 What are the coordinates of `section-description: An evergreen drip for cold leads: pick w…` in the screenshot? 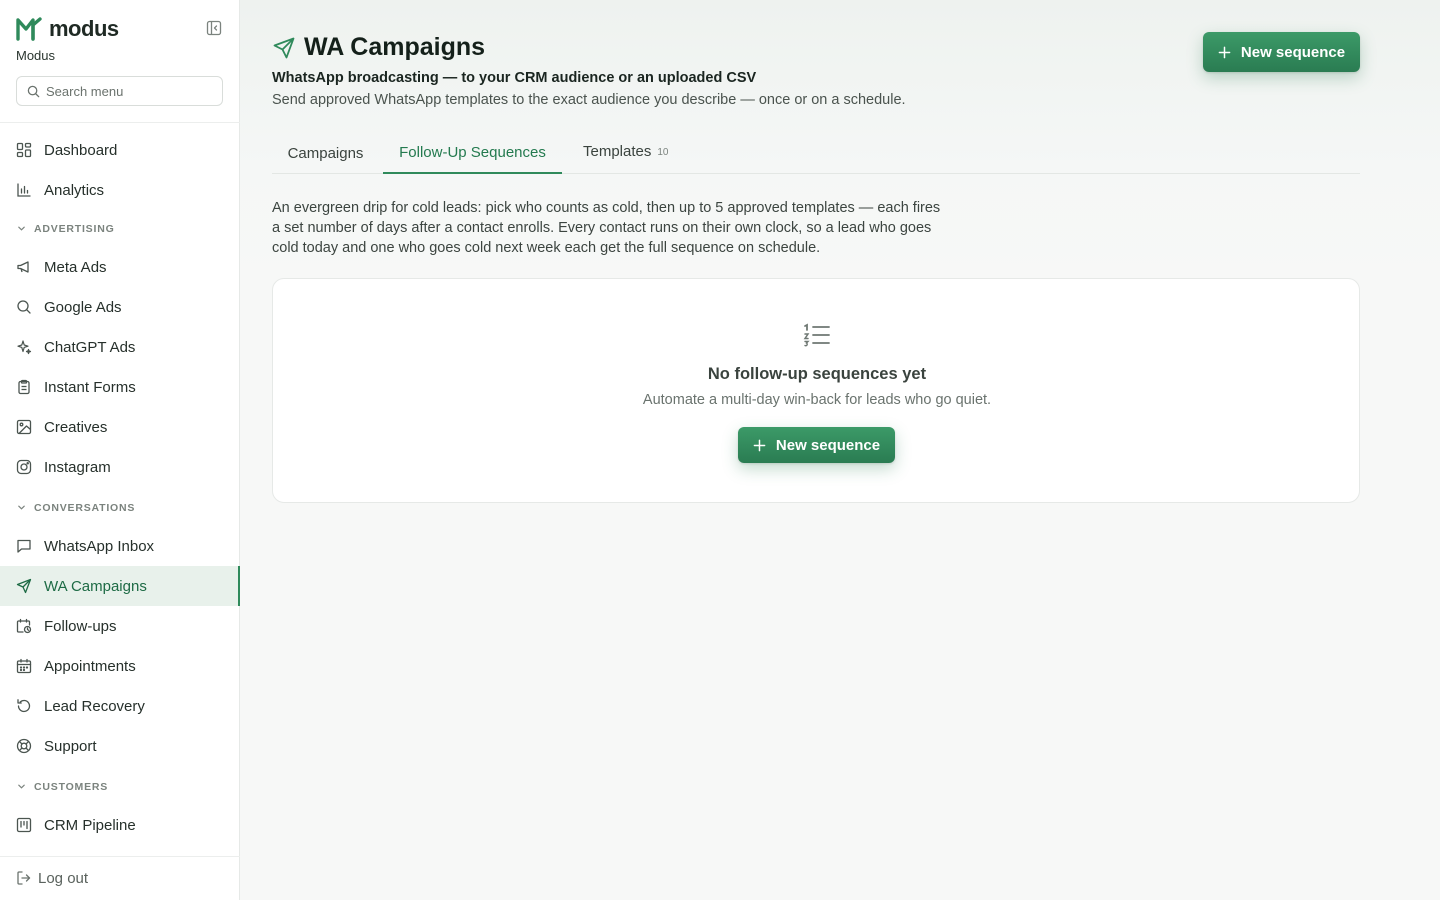 It's located at (606, 228).